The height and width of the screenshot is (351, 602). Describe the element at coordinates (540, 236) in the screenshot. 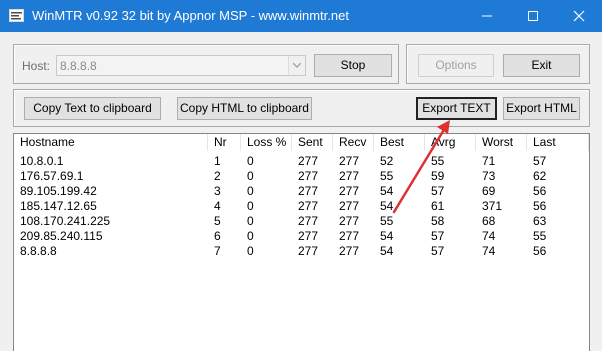

I see `cell-last: 55` at that location.